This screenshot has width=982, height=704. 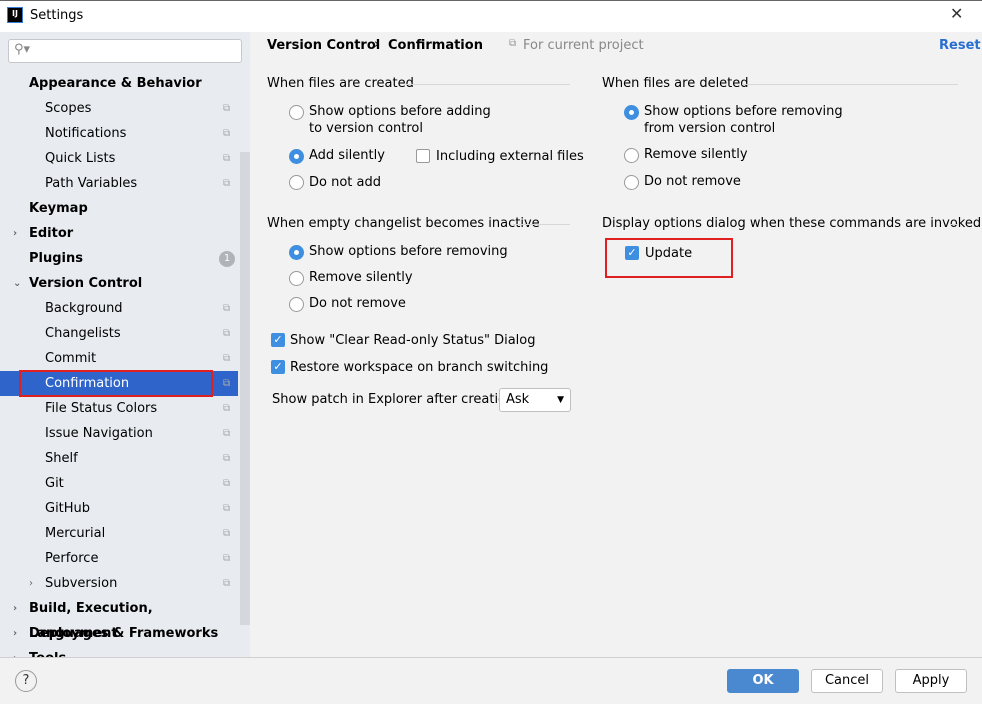 What do you see at coordinates (26, 681) in the screenshot?
I see `help-button: ?` at bounding box center [26, 681].